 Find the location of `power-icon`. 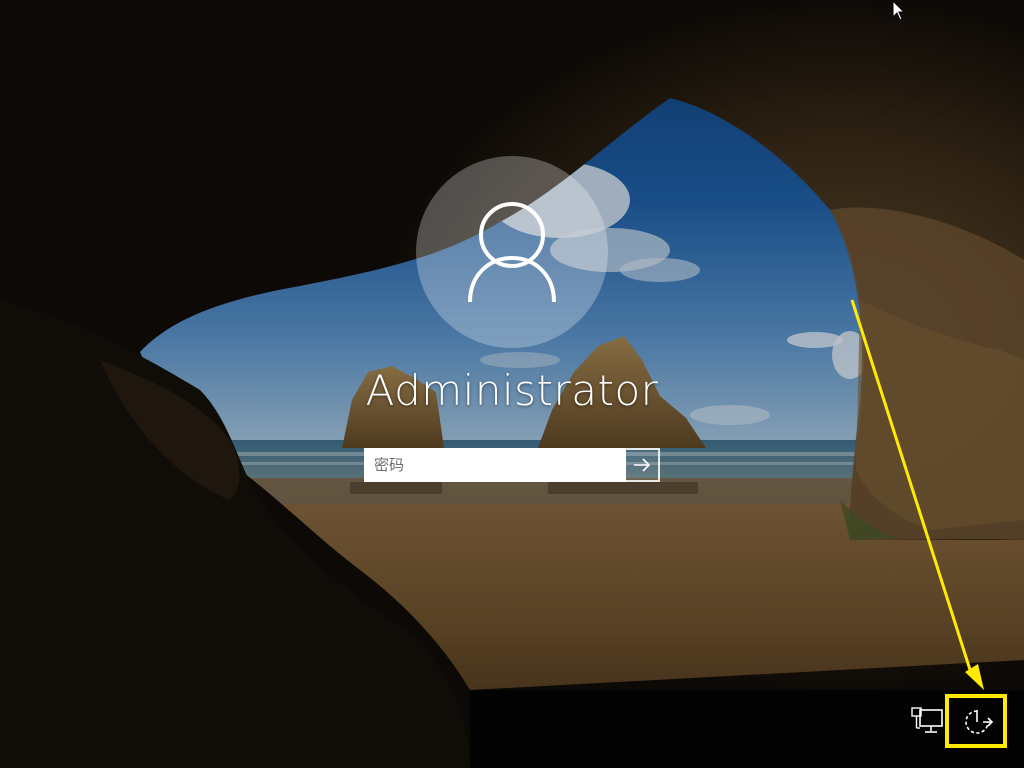

power-icon is located at coordinates (978, 722).